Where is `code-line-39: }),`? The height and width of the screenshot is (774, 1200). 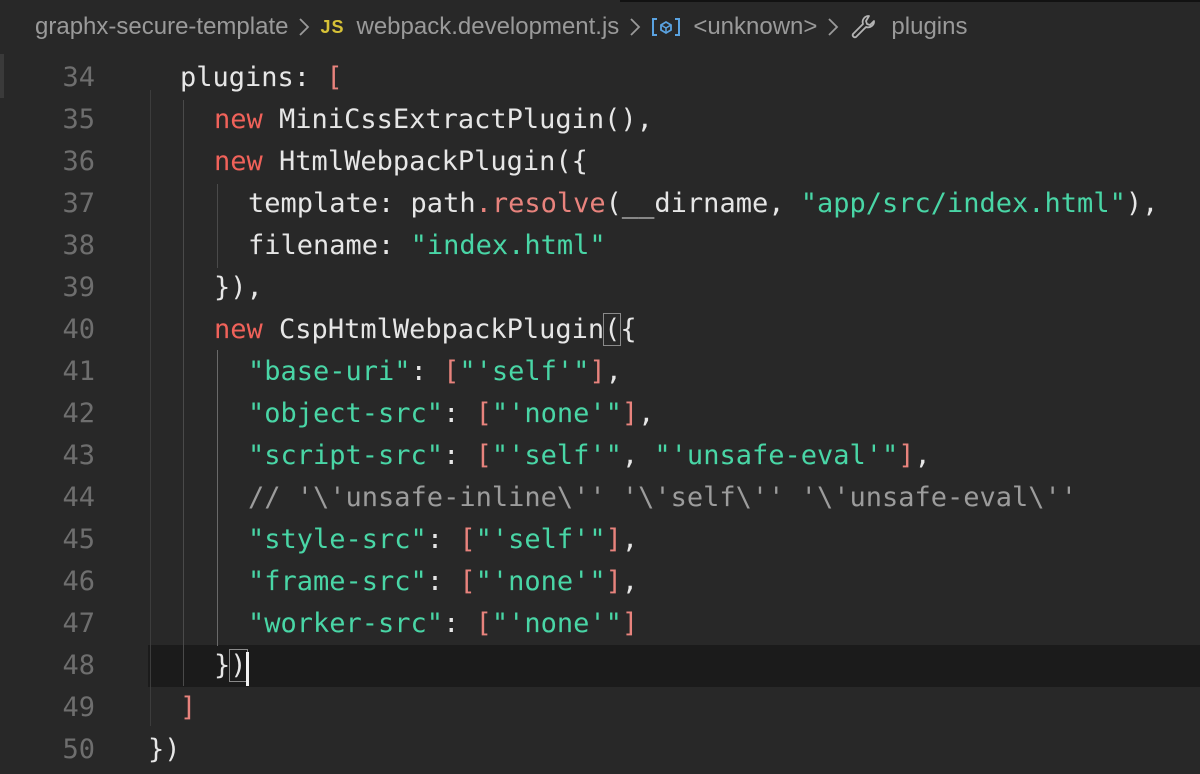 code-line-39: }), is located at coordinates (238, 288).